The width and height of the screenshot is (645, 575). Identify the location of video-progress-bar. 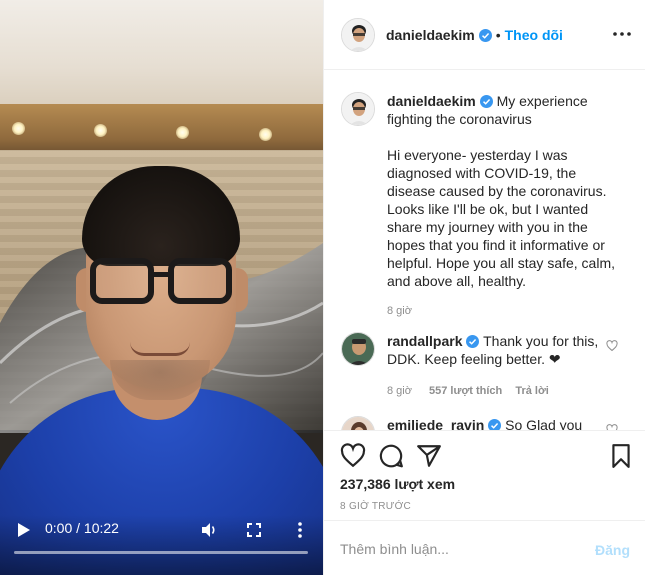
(161, 552).